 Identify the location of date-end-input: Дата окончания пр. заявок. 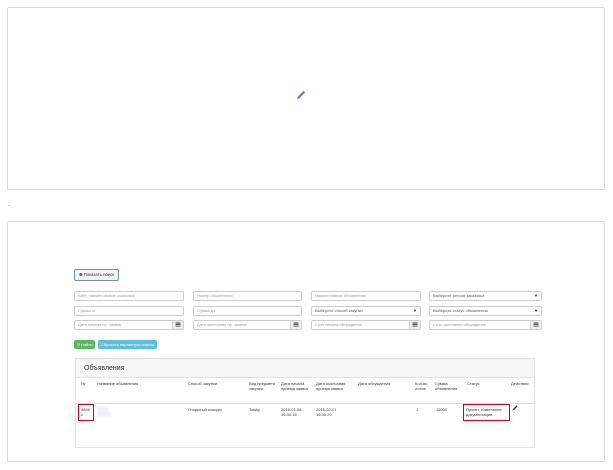
(247, 325).